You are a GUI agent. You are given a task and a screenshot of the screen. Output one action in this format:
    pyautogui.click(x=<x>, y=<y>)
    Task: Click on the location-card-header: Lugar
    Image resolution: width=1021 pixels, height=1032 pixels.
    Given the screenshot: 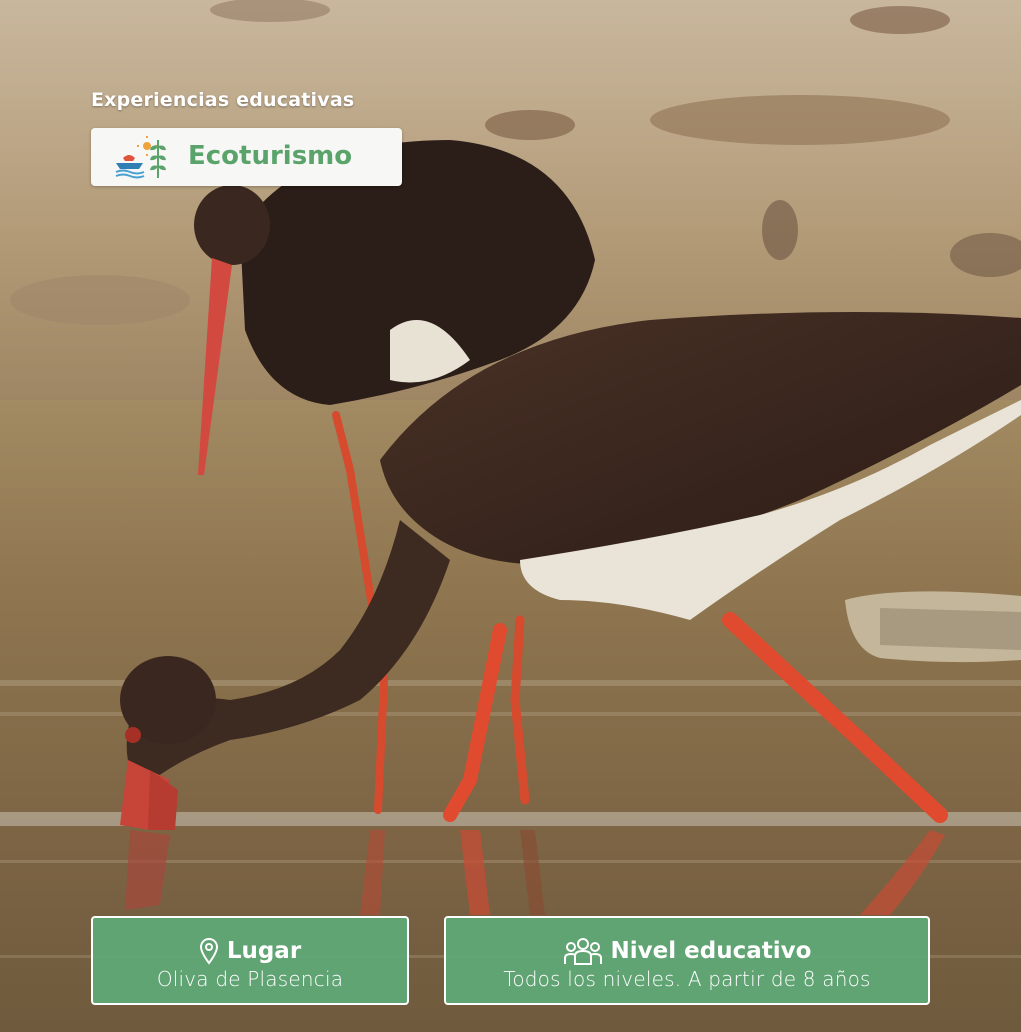 What is the action you would take?
    pyautogui.click(x=250, y=951)
    